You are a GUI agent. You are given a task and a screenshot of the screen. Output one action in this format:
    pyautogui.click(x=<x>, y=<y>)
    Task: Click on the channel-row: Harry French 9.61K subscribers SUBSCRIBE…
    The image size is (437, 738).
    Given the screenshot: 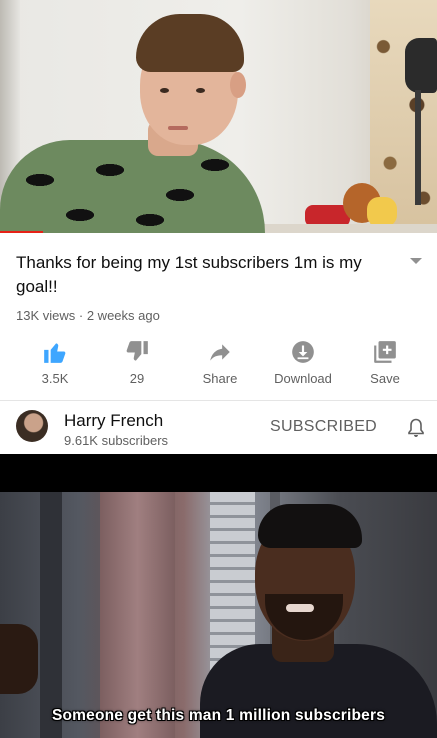 What is the action you would take?
    pyautogui.click(x=218, y=427)
    